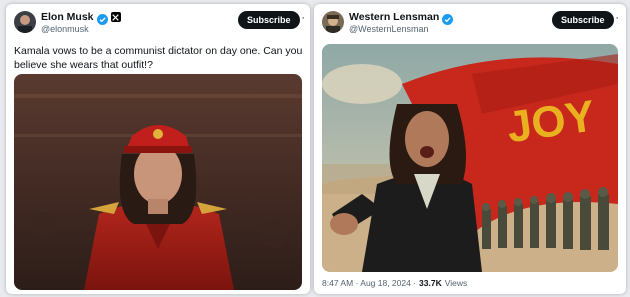 The width and height of the screenshot is (630, 297). I want to click on timestamp: 8:47 AM · Aug 18, 2024 ·, so click(369, 283).